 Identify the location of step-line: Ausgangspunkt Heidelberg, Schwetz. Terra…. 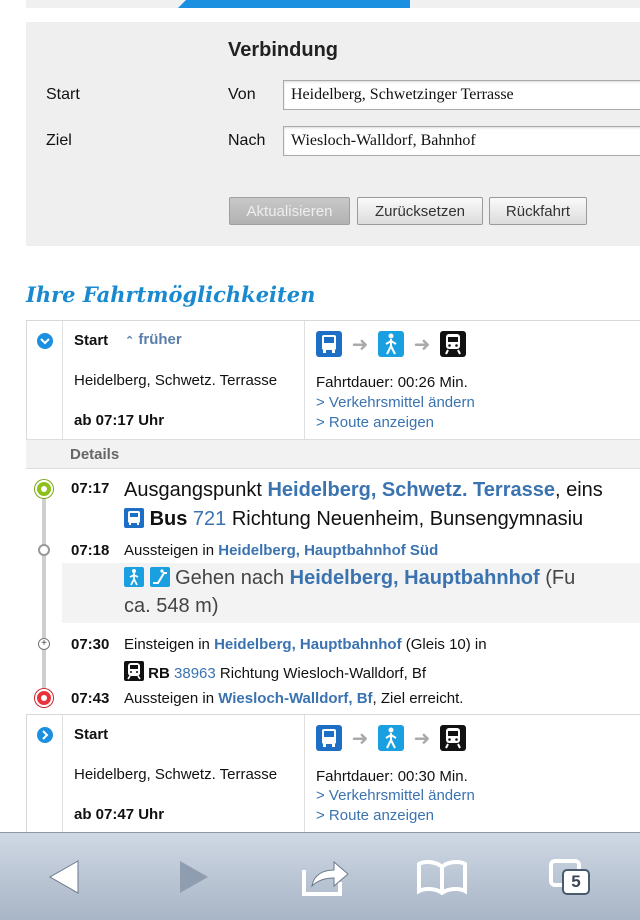
(363, 490).